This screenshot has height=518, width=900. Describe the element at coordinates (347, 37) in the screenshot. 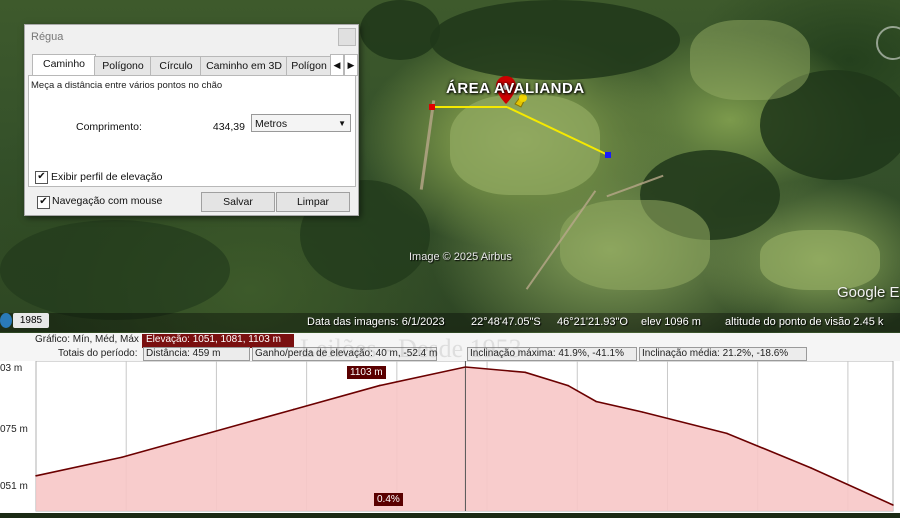

I see `close-icon` at that location.